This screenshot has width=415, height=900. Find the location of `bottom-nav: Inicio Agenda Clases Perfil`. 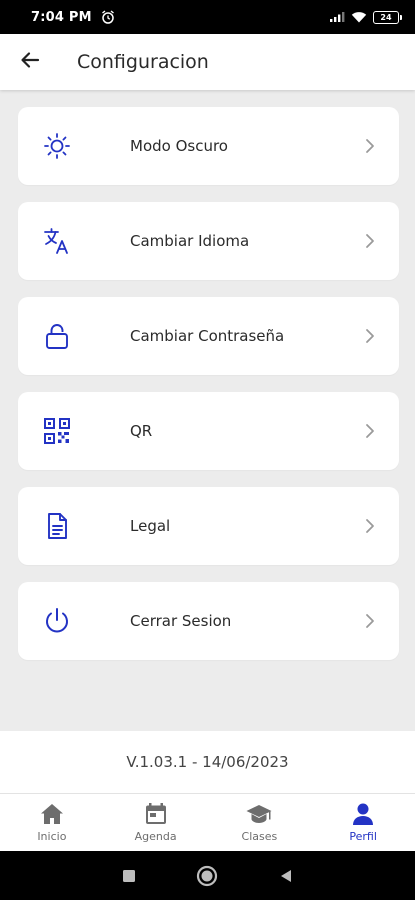

bottom-nav: Inicio Agenda Clases Perfil is located at coordinates (207, 822).